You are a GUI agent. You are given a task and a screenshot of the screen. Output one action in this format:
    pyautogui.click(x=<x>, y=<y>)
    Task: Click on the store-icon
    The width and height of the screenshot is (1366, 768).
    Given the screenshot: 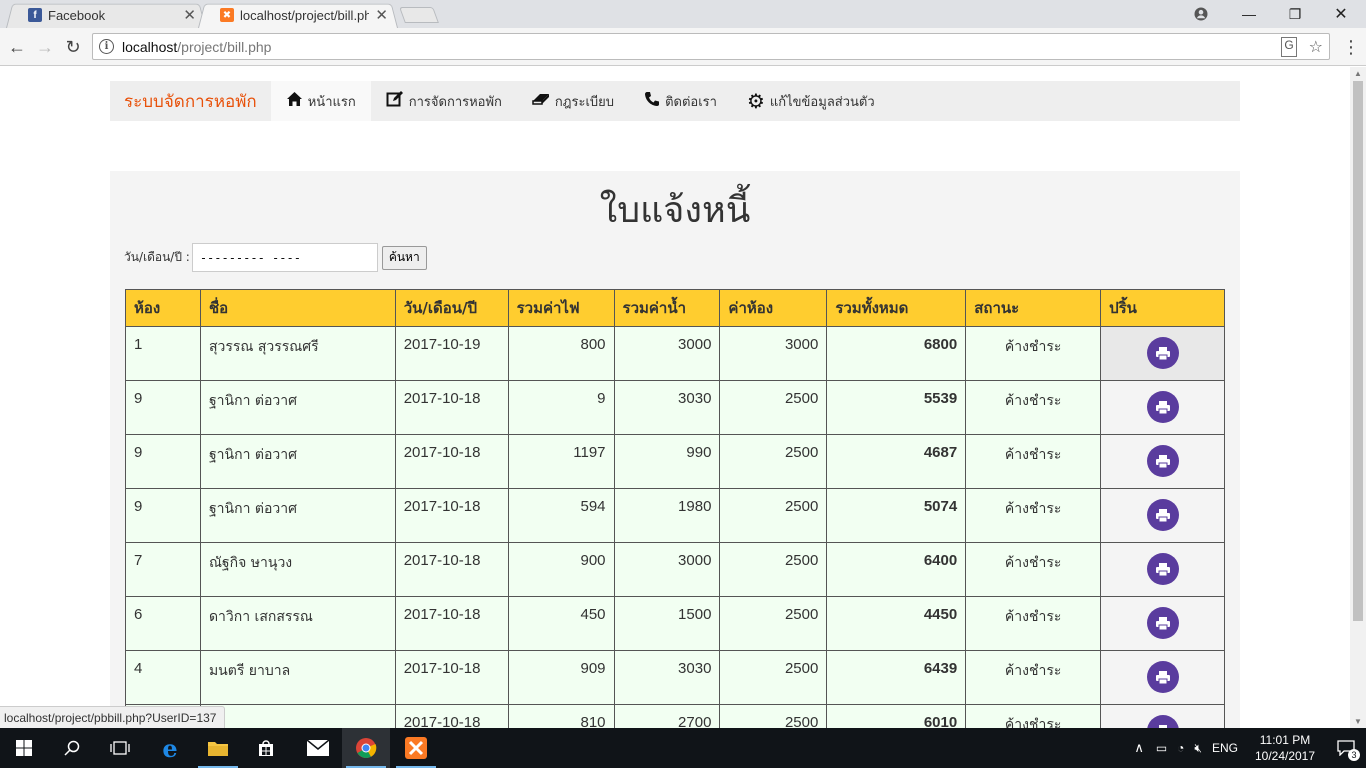 What is the action you would take?
    pyautogui.click(x=266, y=748)
    